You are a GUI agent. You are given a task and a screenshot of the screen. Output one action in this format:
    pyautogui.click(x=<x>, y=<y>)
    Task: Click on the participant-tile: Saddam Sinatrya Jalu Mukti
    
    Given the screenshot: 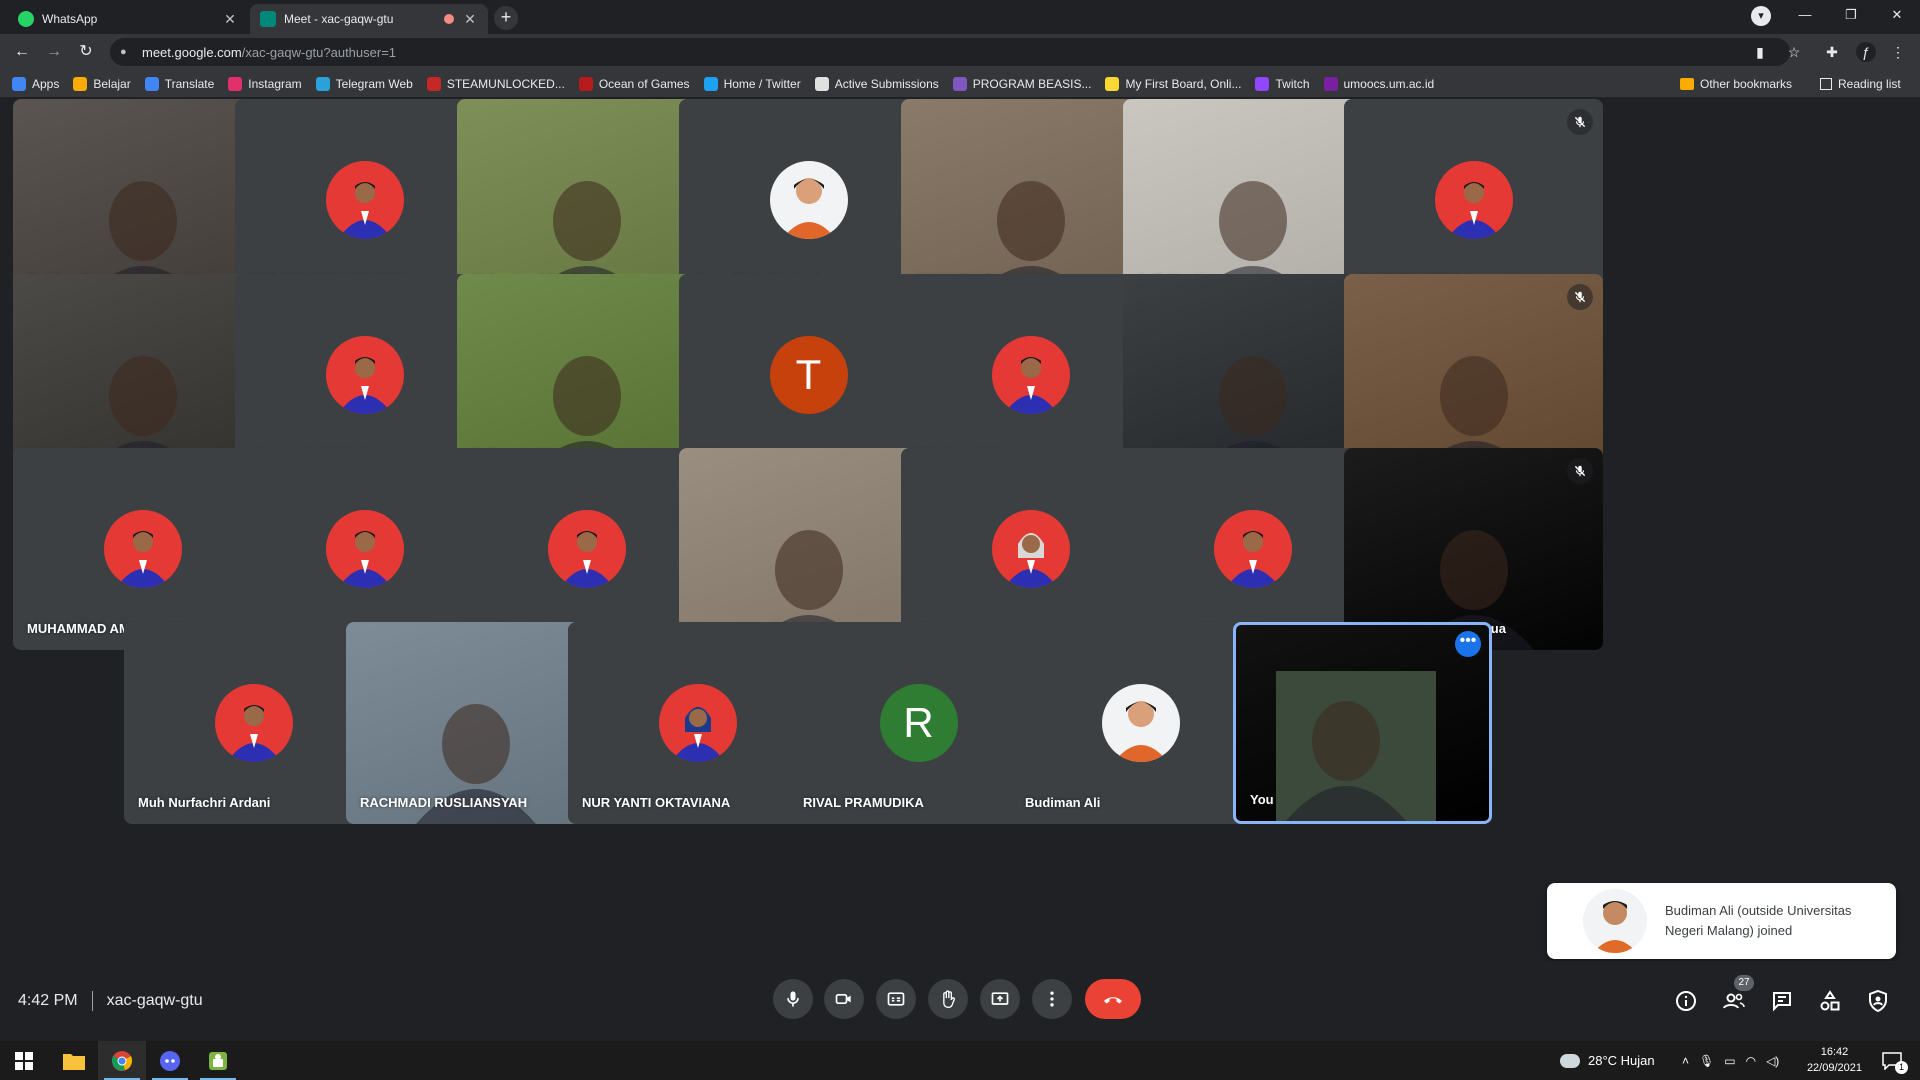 What is the action you would take?
    pyautogui.click(x=142, y=200)
    